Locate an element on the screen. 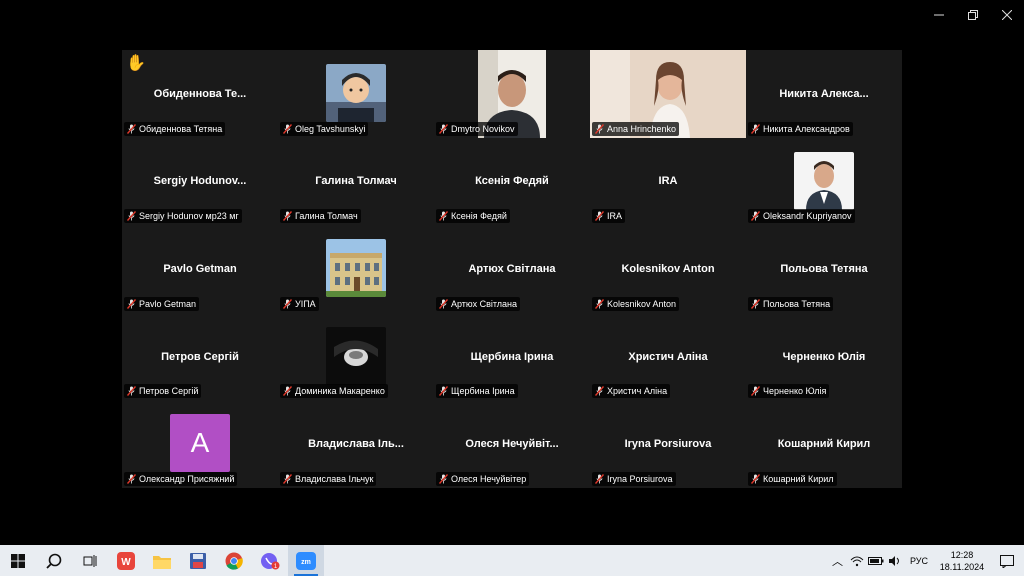 The height and width of the screenshot is (576, 1024). participant-tile: Петров Сергій Петров Сергій is located at coordinates (200, 356).